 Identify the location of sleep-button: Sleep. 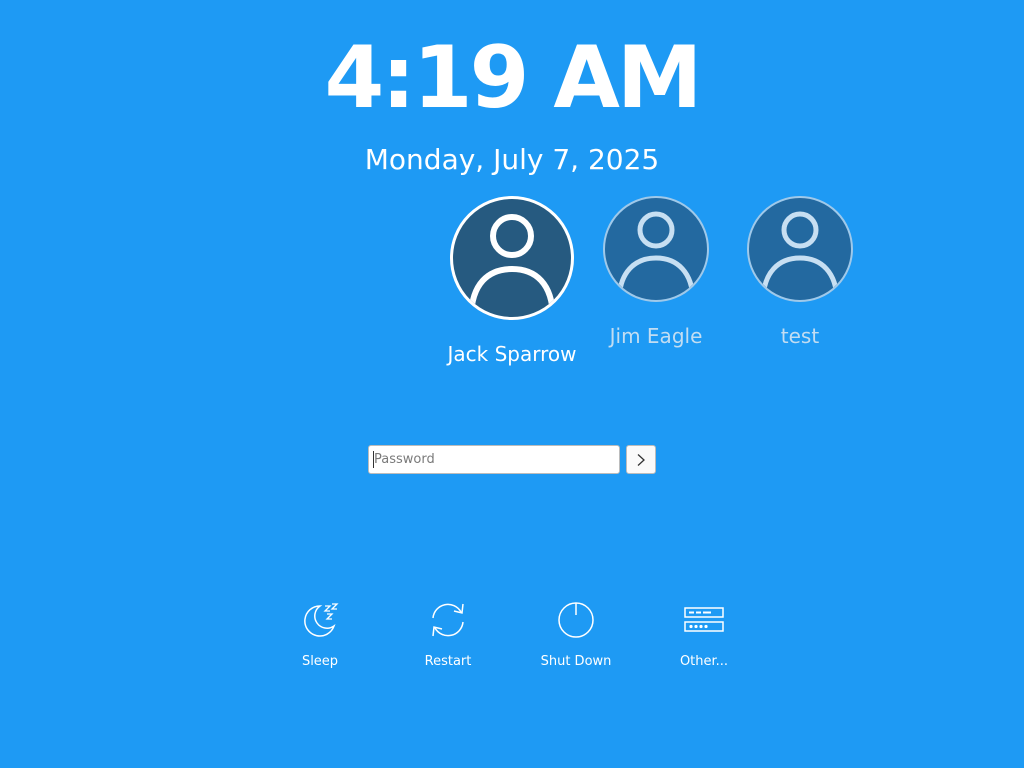
(320, 633).